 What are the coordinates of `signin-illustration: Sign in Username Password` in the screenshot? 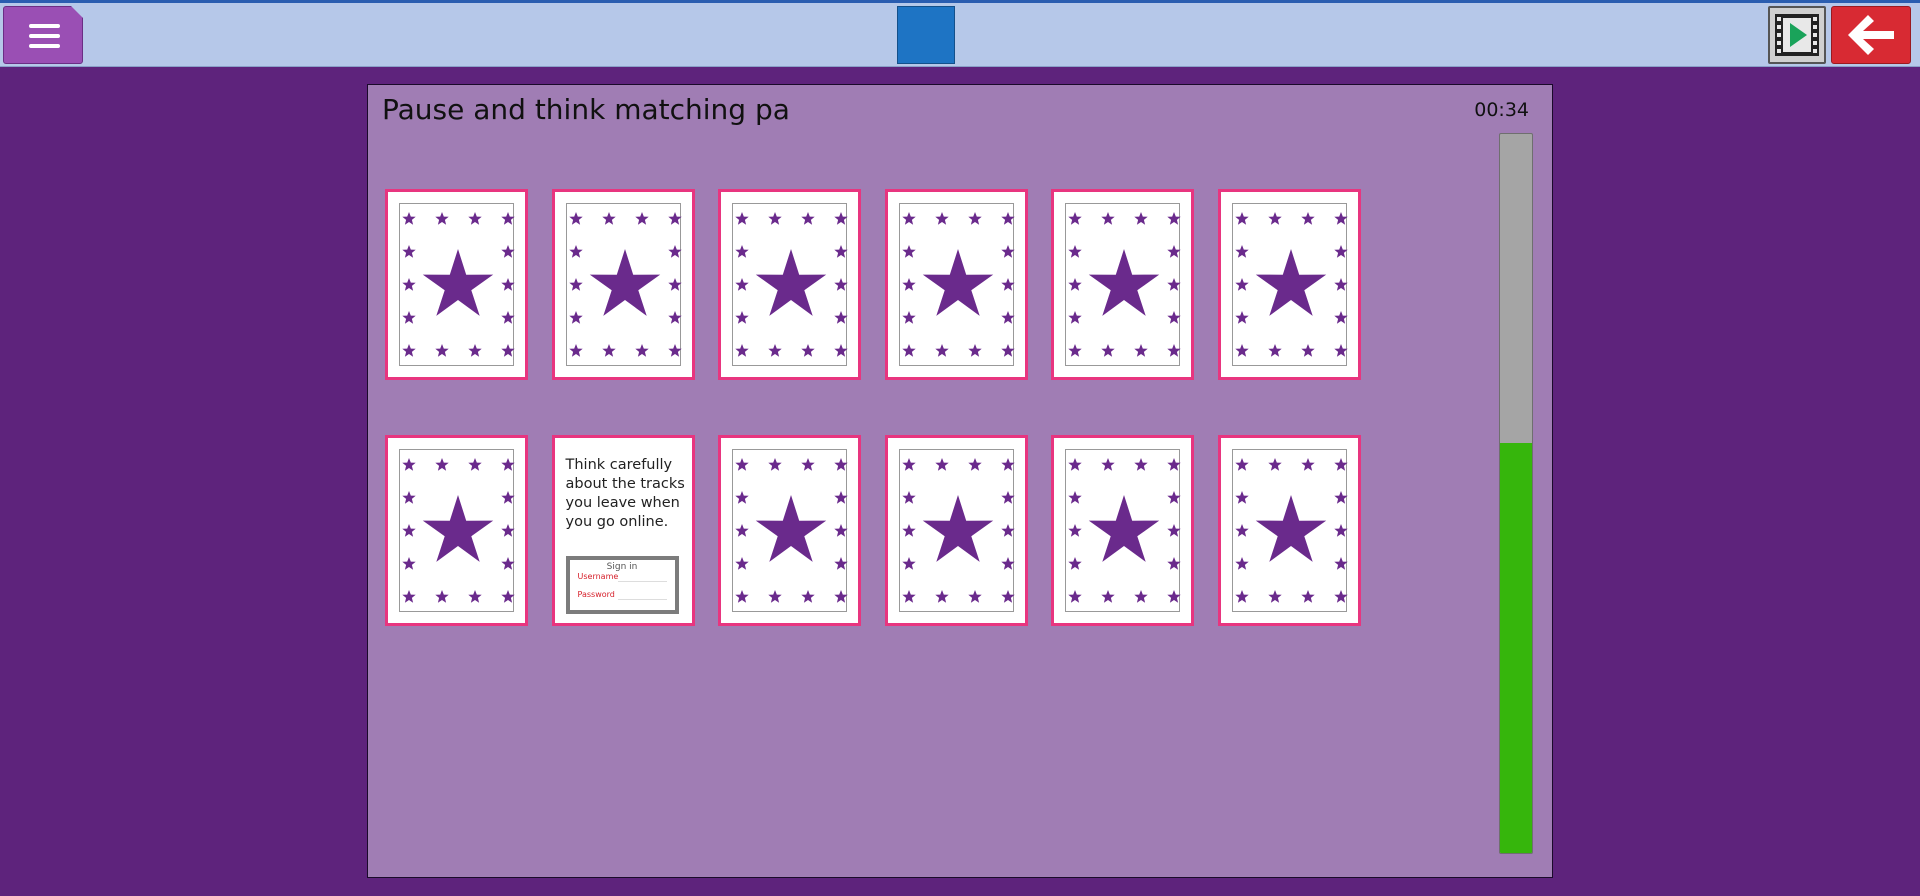 It's located at (622, 585).